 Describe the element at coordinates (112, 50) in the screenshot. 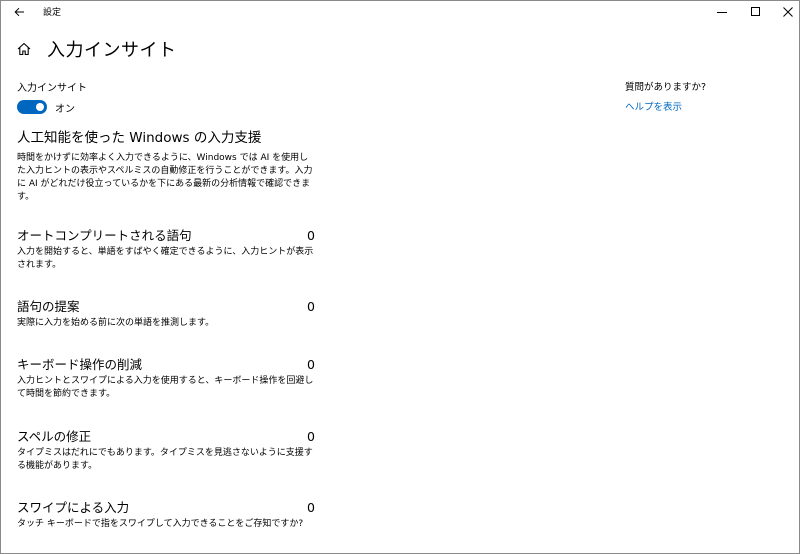

I see `page-title: 入力インサイト` at that location.